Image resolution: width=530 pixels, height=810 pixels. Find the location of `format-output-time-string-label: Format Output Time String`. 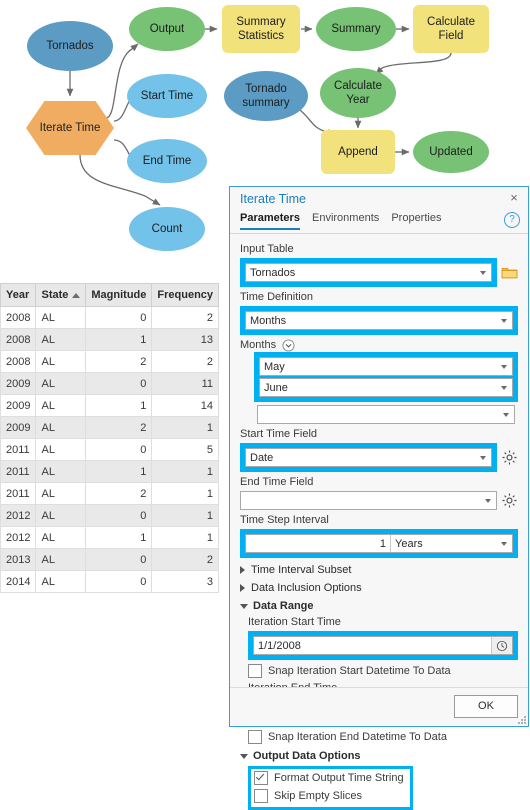

format-output-time-string-label: Format Output Time String is located at coordinates (339, 778).